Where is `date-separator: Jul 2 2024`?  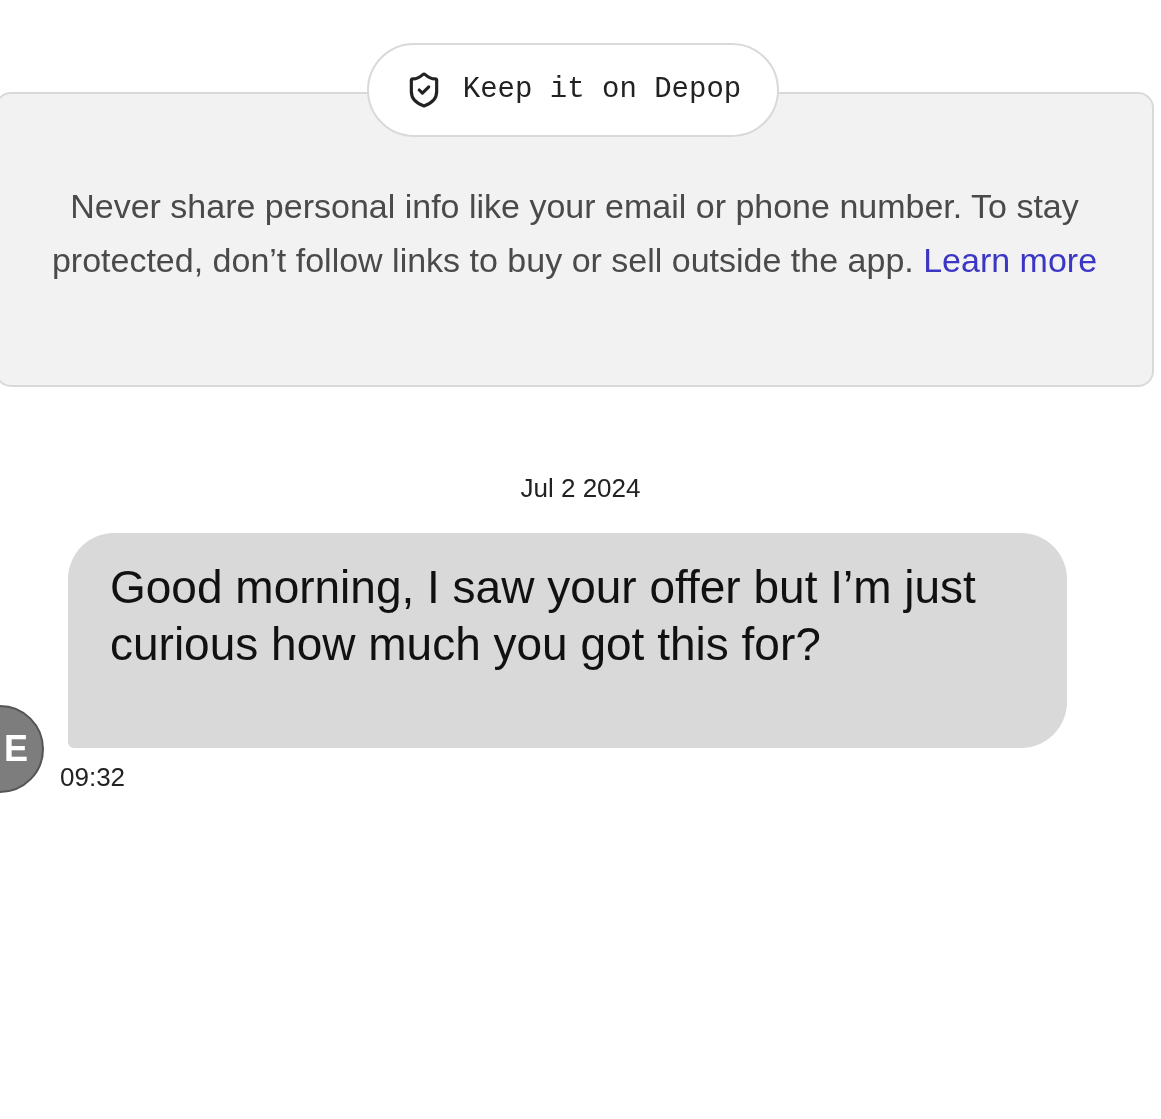
date-separator: Jul 2 2024 is located at coordinates (580, 488).